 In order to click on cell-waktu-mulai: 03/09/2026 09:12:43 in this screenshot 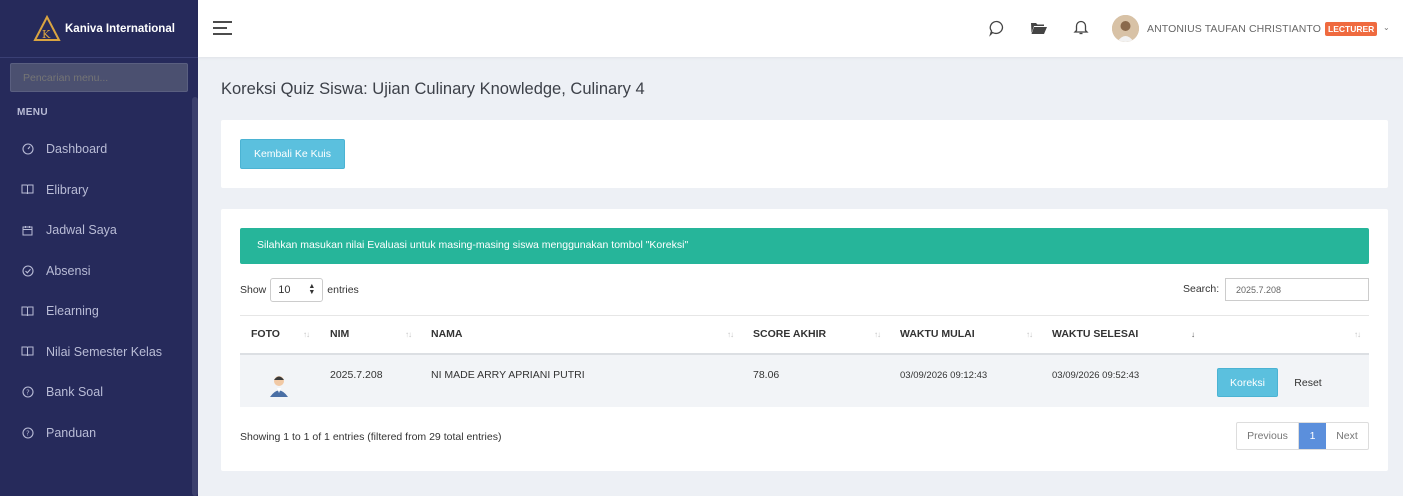, I will do `click(944, 375)`.